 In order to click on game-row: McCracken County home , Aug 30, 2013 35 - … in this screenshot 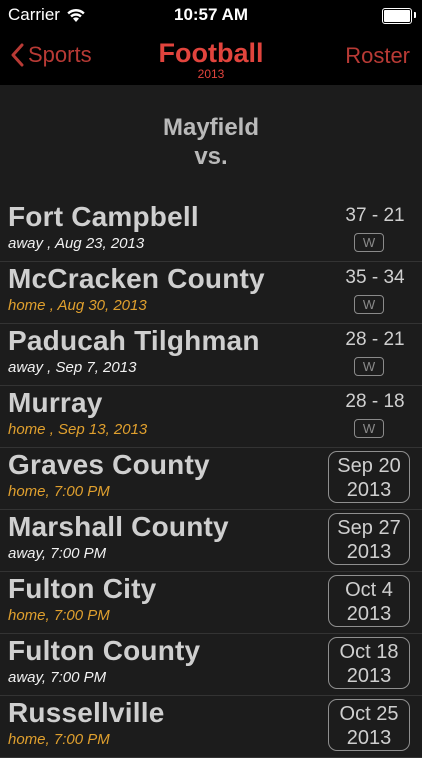, I will do `click(211, 293)`.